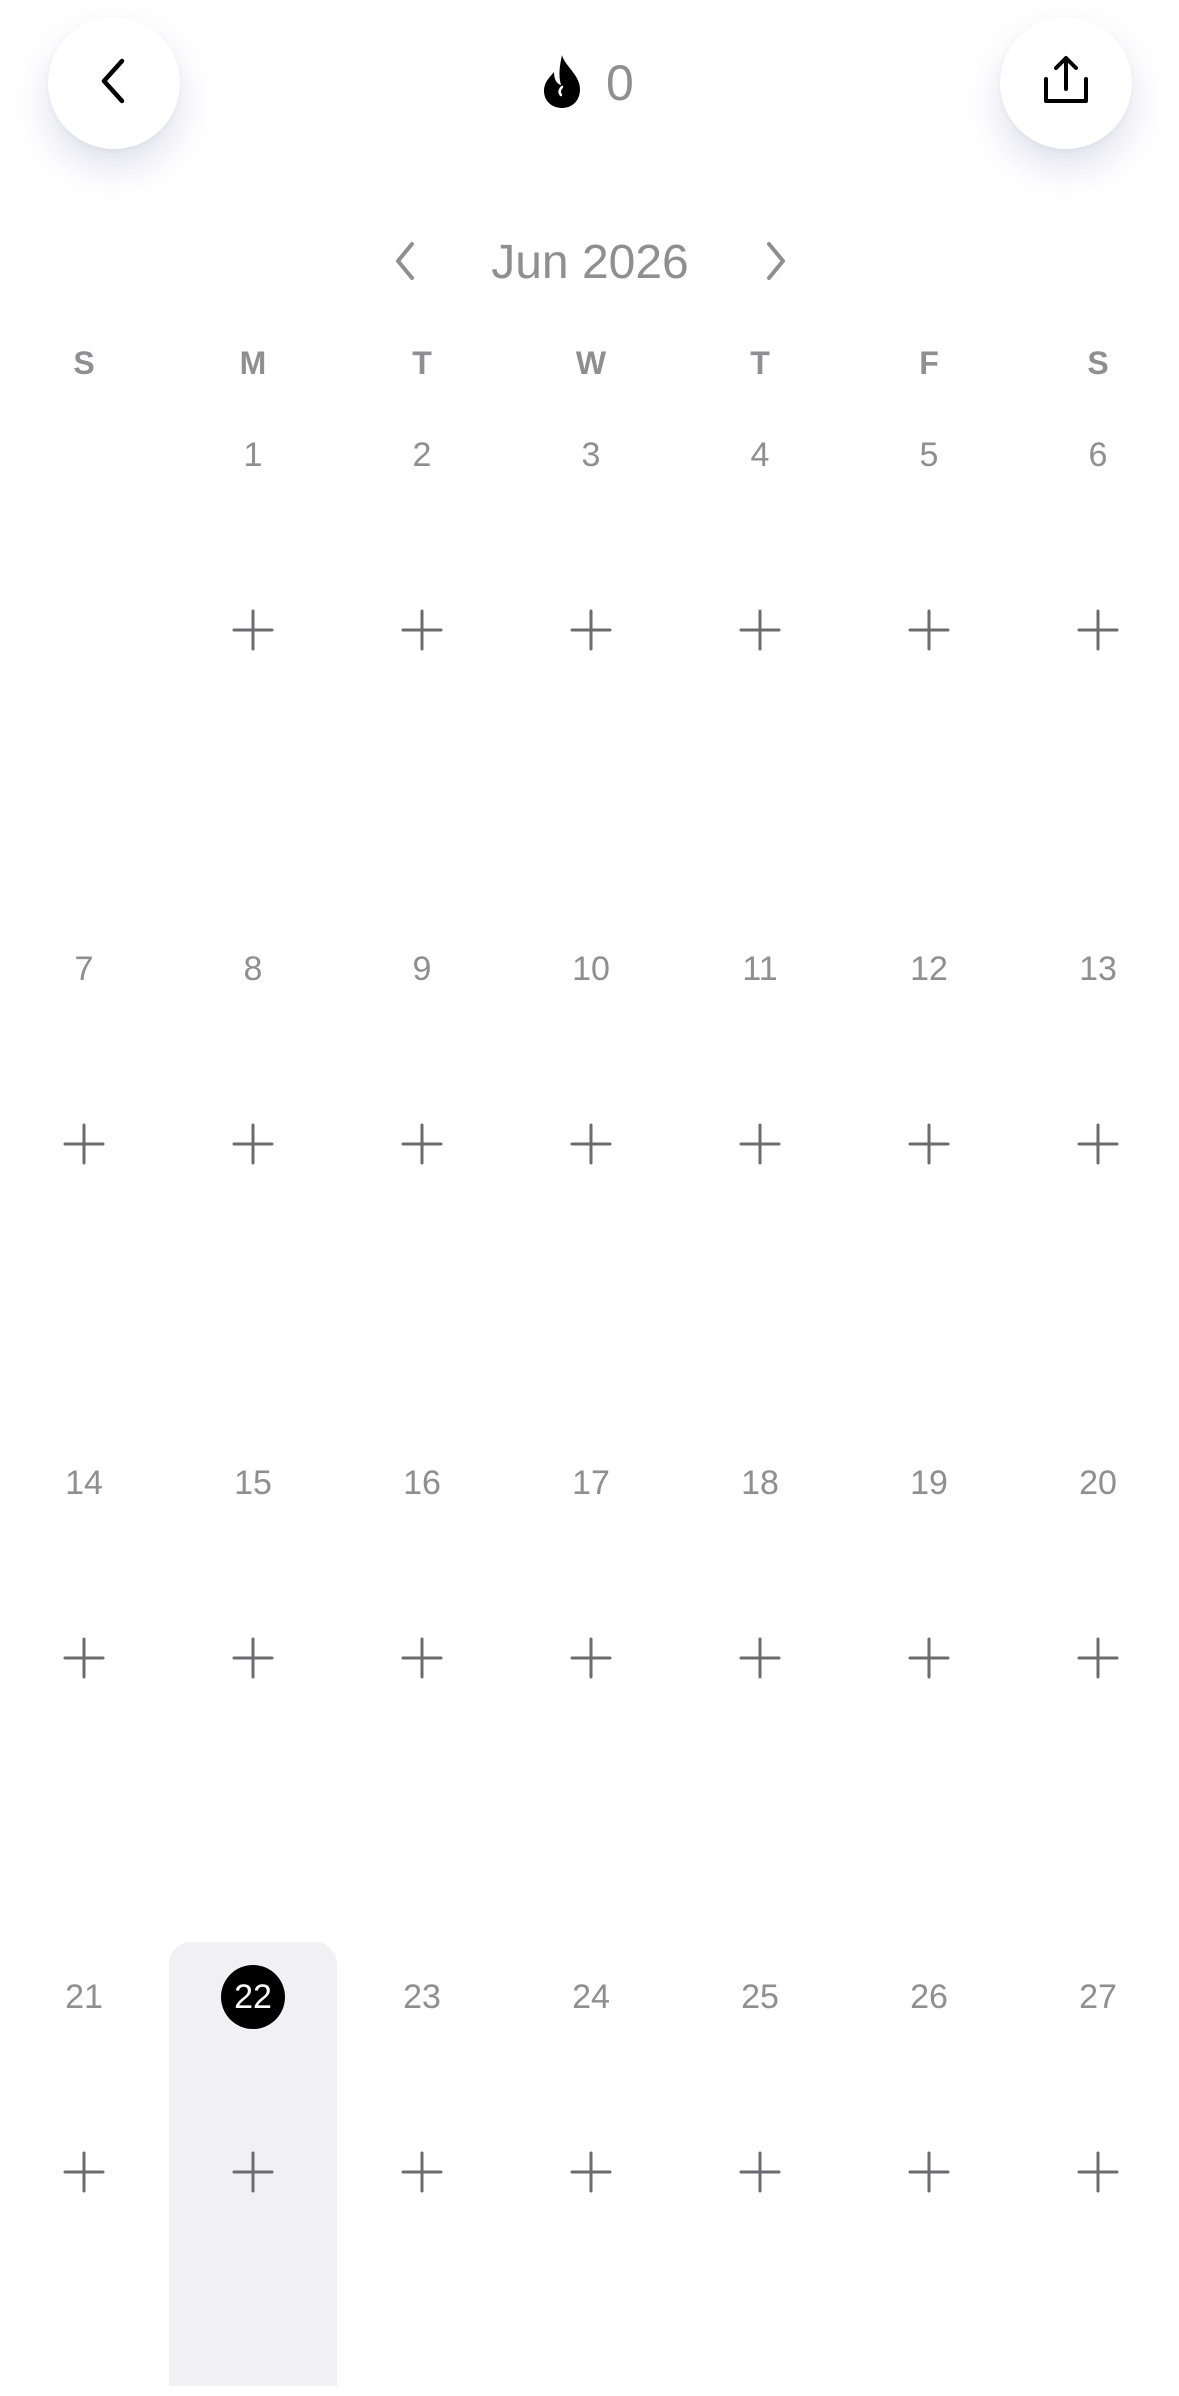 The width and height of the screenshot is (1179, 2396). I want to click on share-button, so click(1066, 83).